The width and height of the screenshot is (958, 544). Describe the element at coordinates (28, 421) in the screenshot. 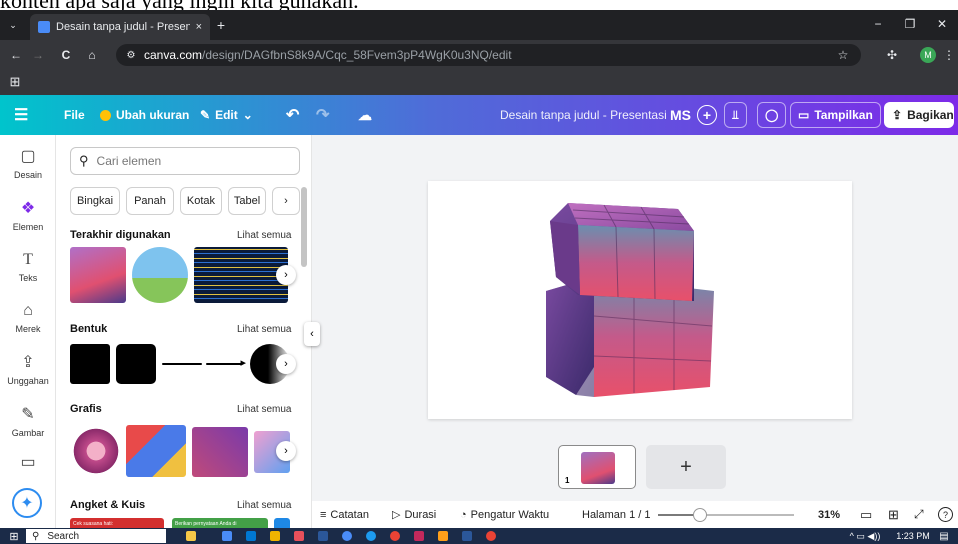

I see `sidebar-item-gambar: ✎ Gambar` at that location.